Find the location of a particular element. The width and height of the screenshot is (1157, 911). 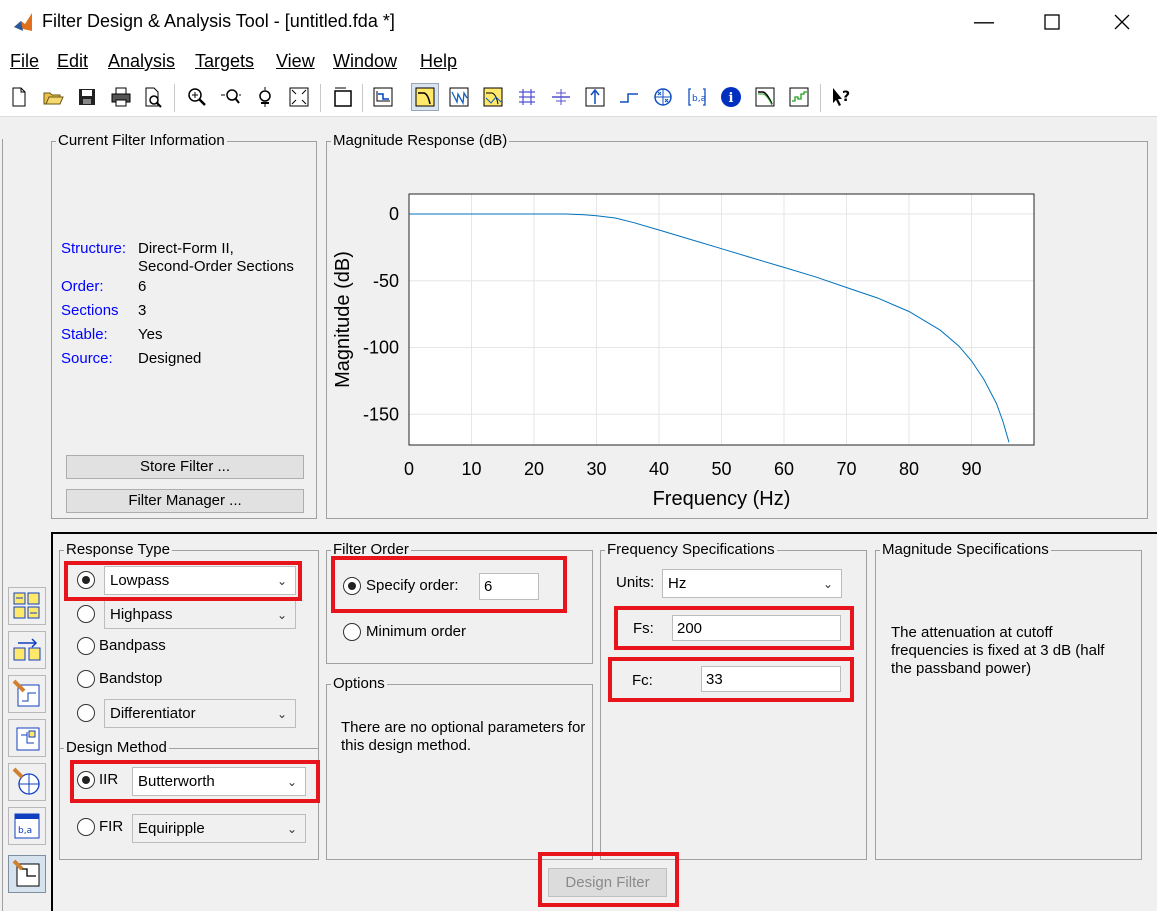

zoom-y-button is located at coordinates (265, 97).